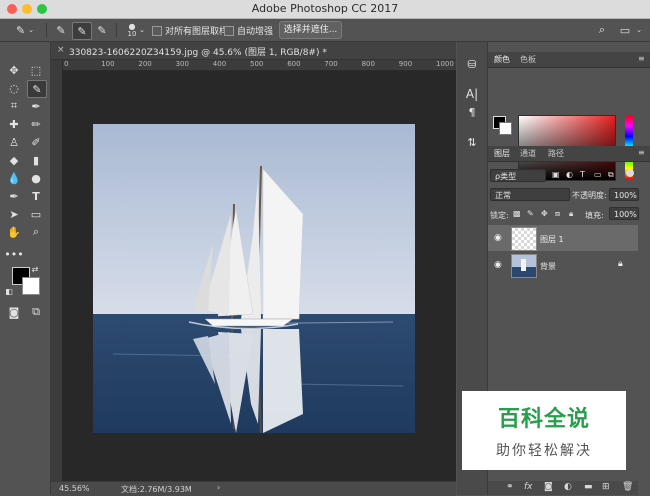 This screenshot has width=650, height=496. What do you see at coordinates (472, 94) in the screenshot?
I see `character-panel-icon: A|` at bounding box center [472, 94].